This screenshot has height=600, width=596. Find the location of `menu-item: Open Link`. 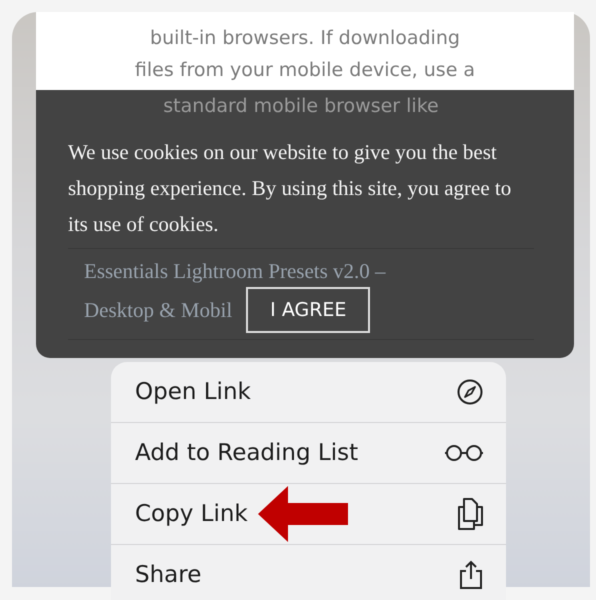

menu-item: Open Link is located at coordinates (308, 392).